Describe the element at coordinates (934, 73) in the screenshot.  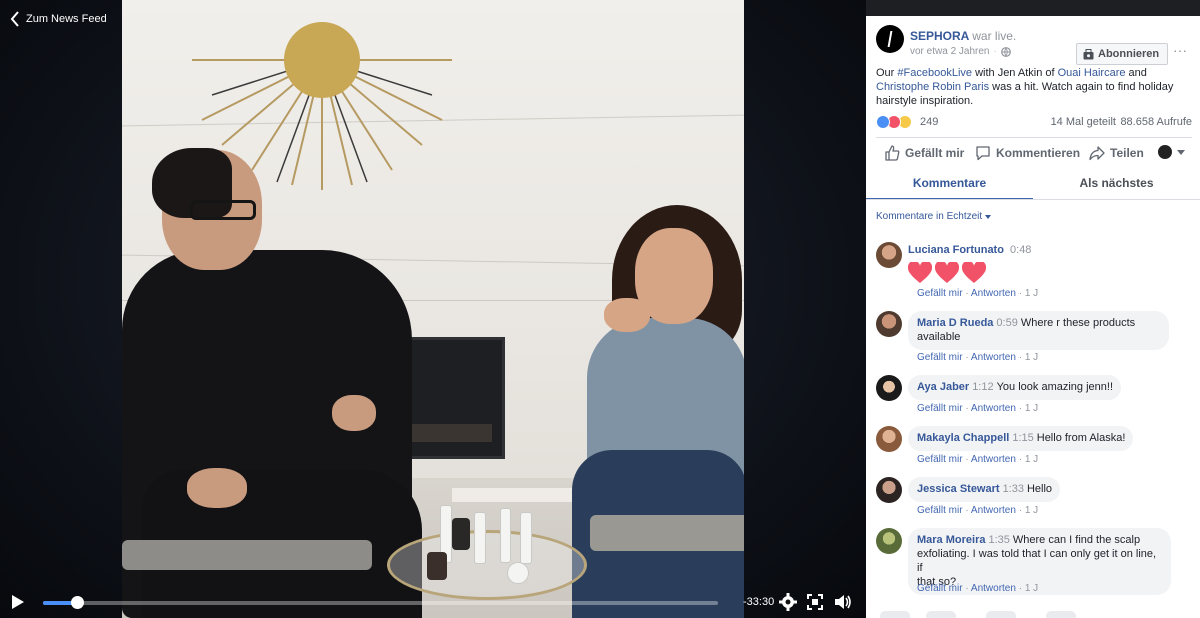
I see `hashtag-link: #FacebookLive` at that location.